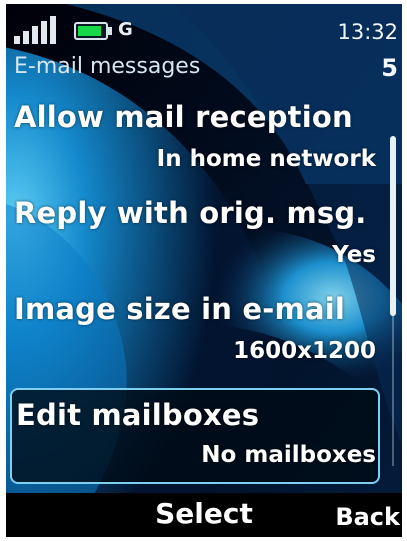  What do you see at coordinates (183, 117) in the screenshot?
I see `setting-label: Allow mail reception` at bounding box center [183, 117].